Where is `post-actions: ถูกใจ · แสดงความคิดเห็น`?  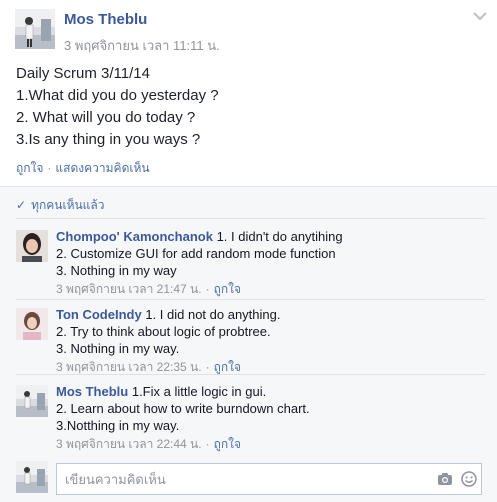
post-actions: ถูกใจ · แสดงความคิดเห็น is located at coordinates (83, 168).